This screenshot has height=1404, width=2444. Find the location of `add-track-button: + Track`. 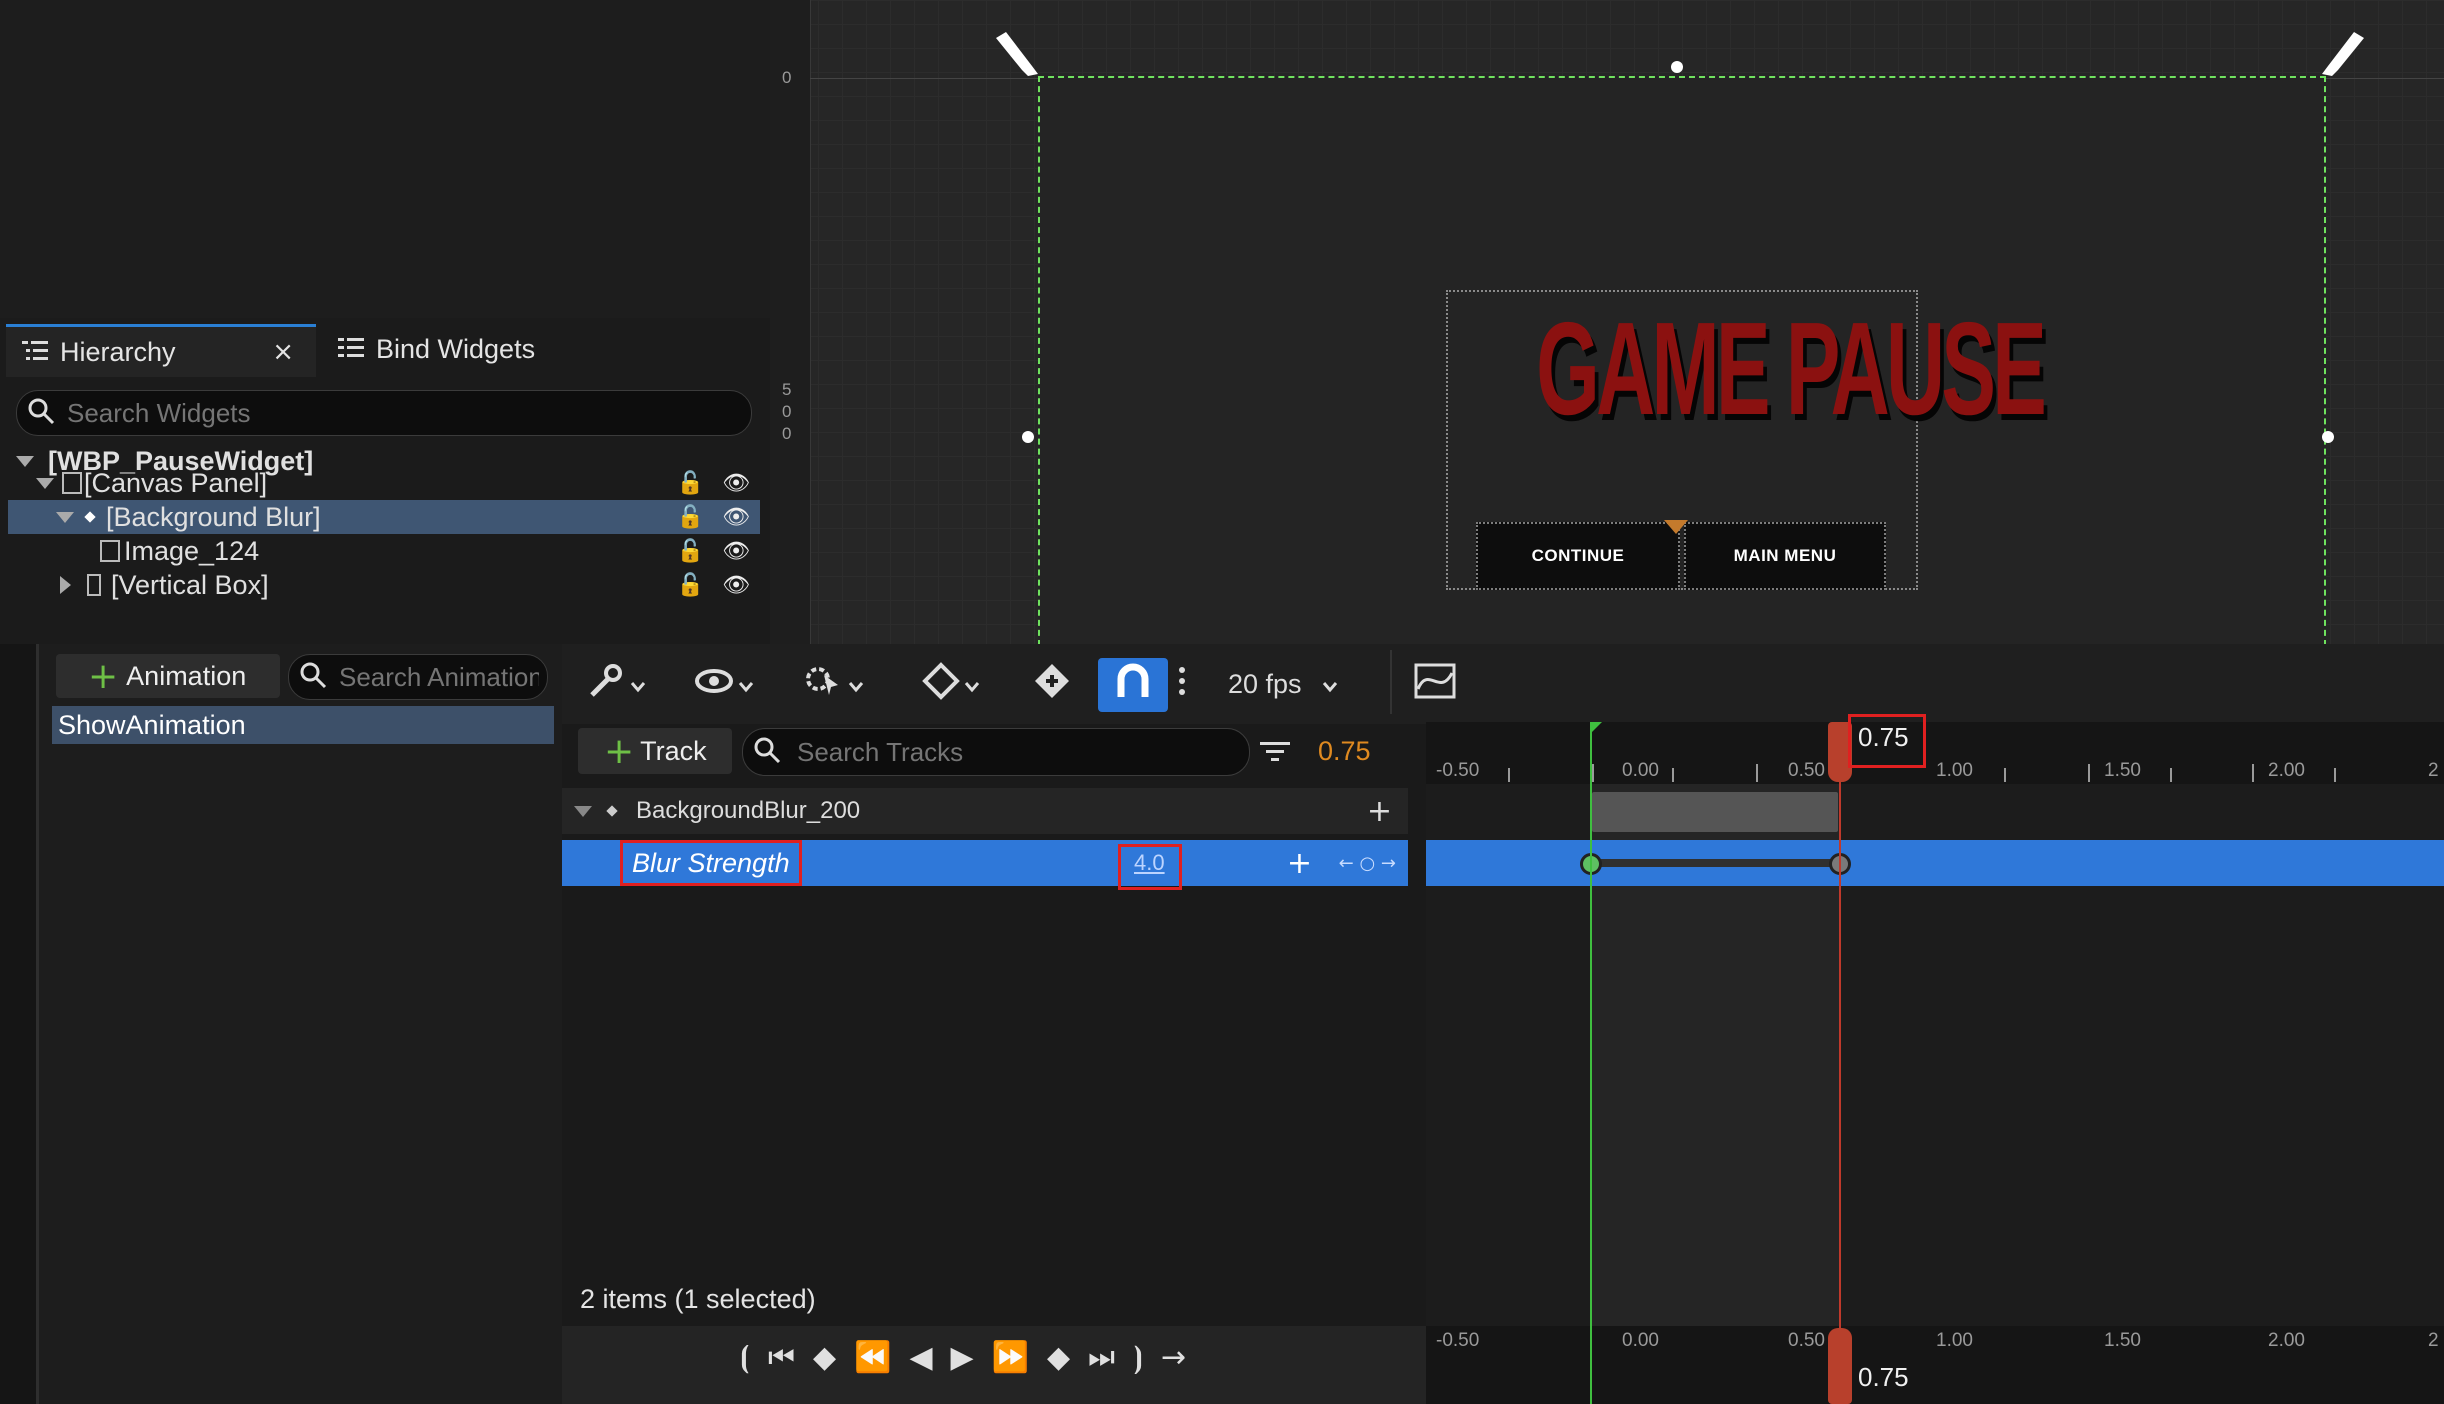

add-track-button: + Track is located at coordinates (655, 751).